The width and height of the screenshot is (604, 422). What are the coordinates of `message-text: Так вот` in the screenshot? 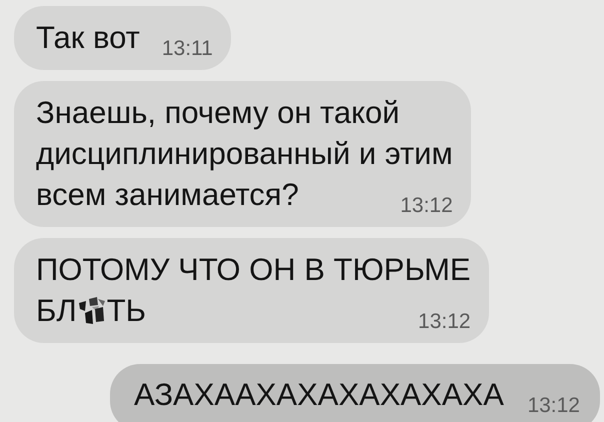 It's located at (88, 38).